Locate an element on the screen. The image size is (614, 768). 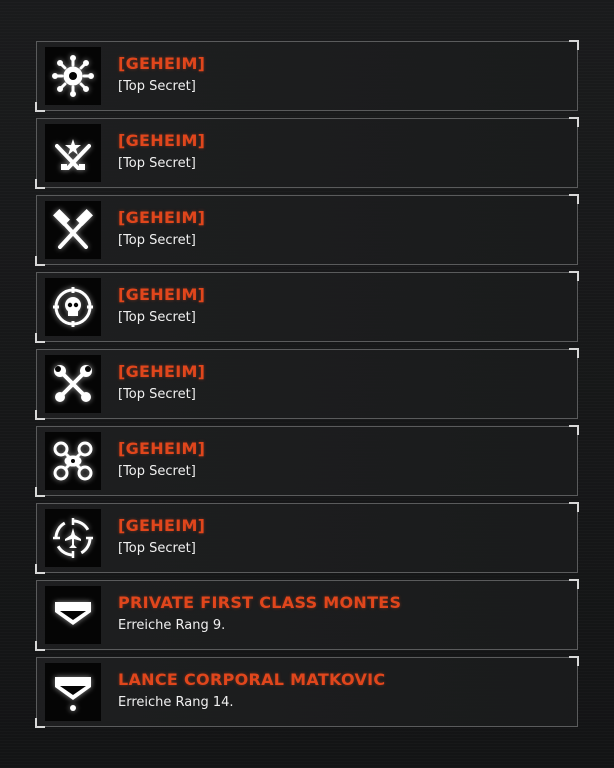
achievement-title: PRIVATE FIRST CLASS MONTES is located at coordinates (260, 602).